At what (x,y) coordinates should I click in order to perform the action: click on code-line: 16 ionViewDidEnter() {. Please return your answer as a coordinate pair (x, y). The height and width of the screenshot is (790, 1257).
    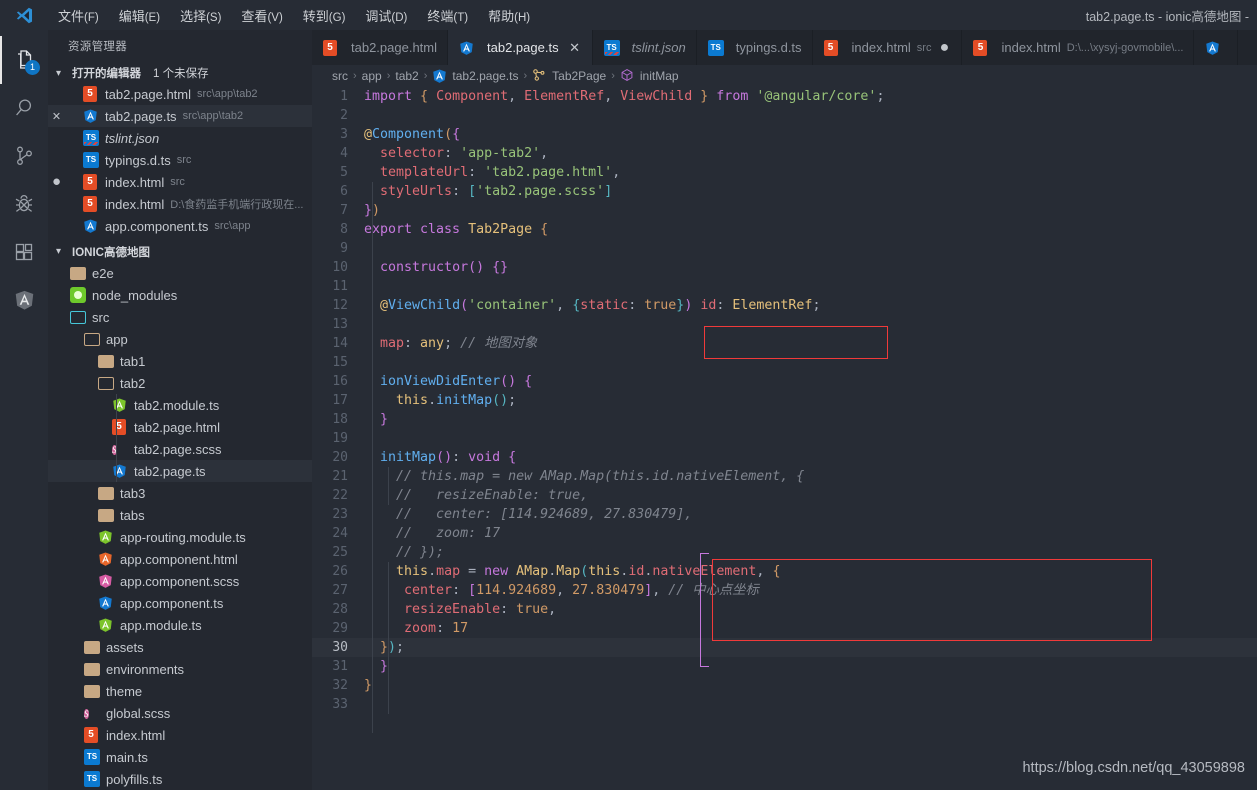
    Looking at the image, I should click on (784, 381).